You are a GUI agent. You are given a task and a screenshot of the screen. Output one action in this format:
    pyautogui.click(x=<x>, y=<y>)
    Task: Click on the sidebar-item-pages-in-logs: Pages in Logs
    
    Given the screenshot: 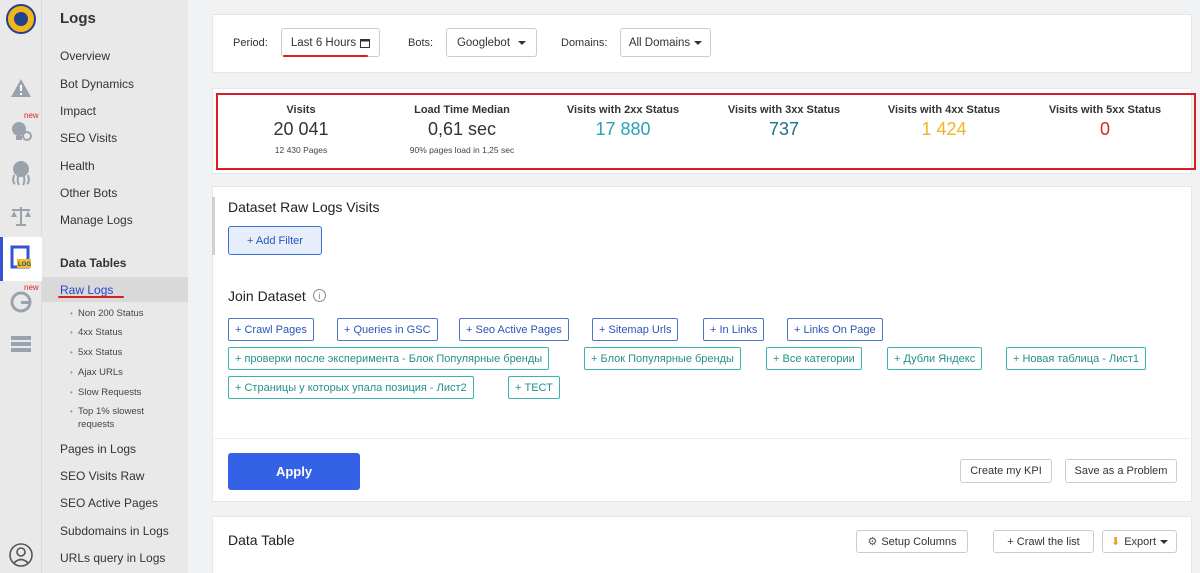 What is the action you would take?
    pyautogui.click(x=98, y=449)
    